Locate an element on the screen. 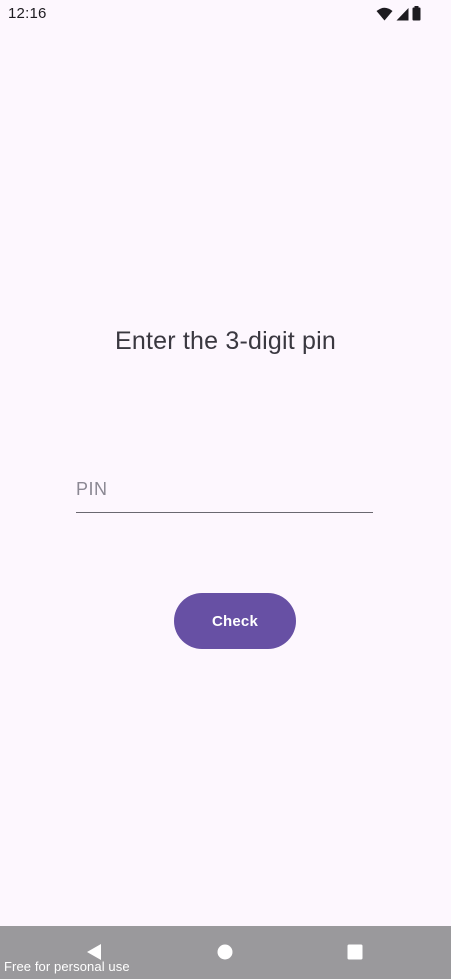  page-title: Enter the 3-digit pin is located at coordinates (225, 341).